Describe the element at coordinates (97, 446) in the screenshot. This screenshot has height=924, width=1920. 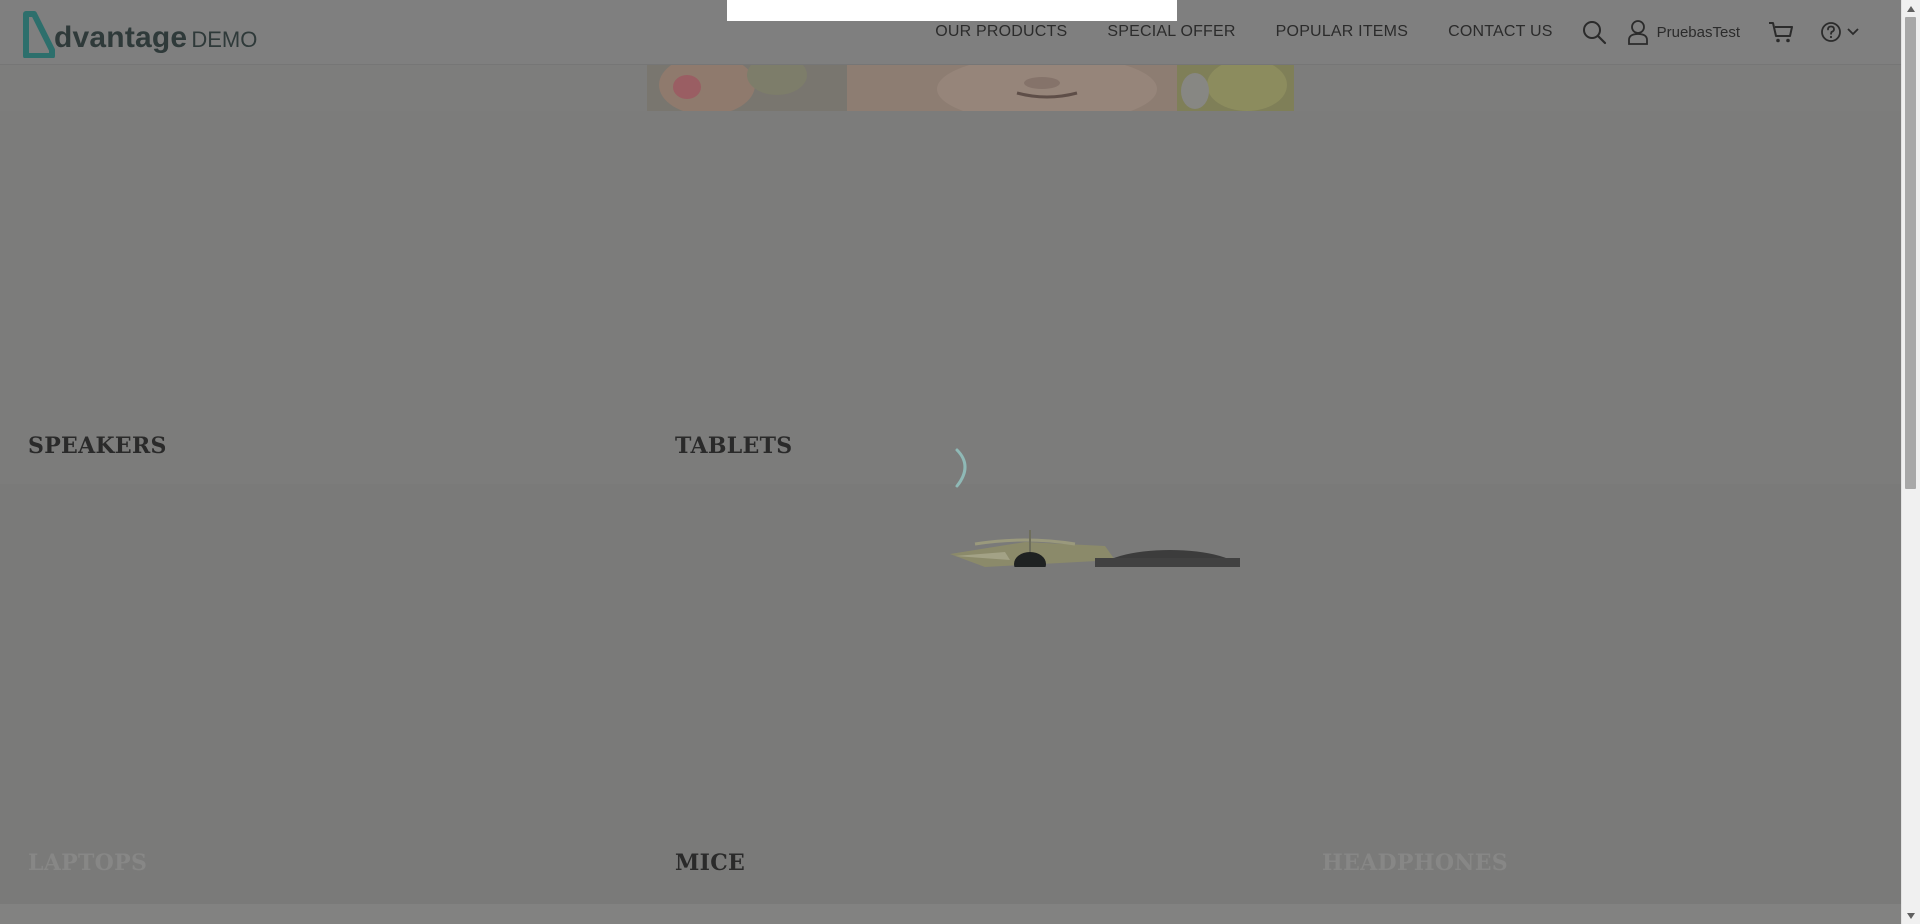
I see `category-title-speakers: SPEAKERS` at that location.